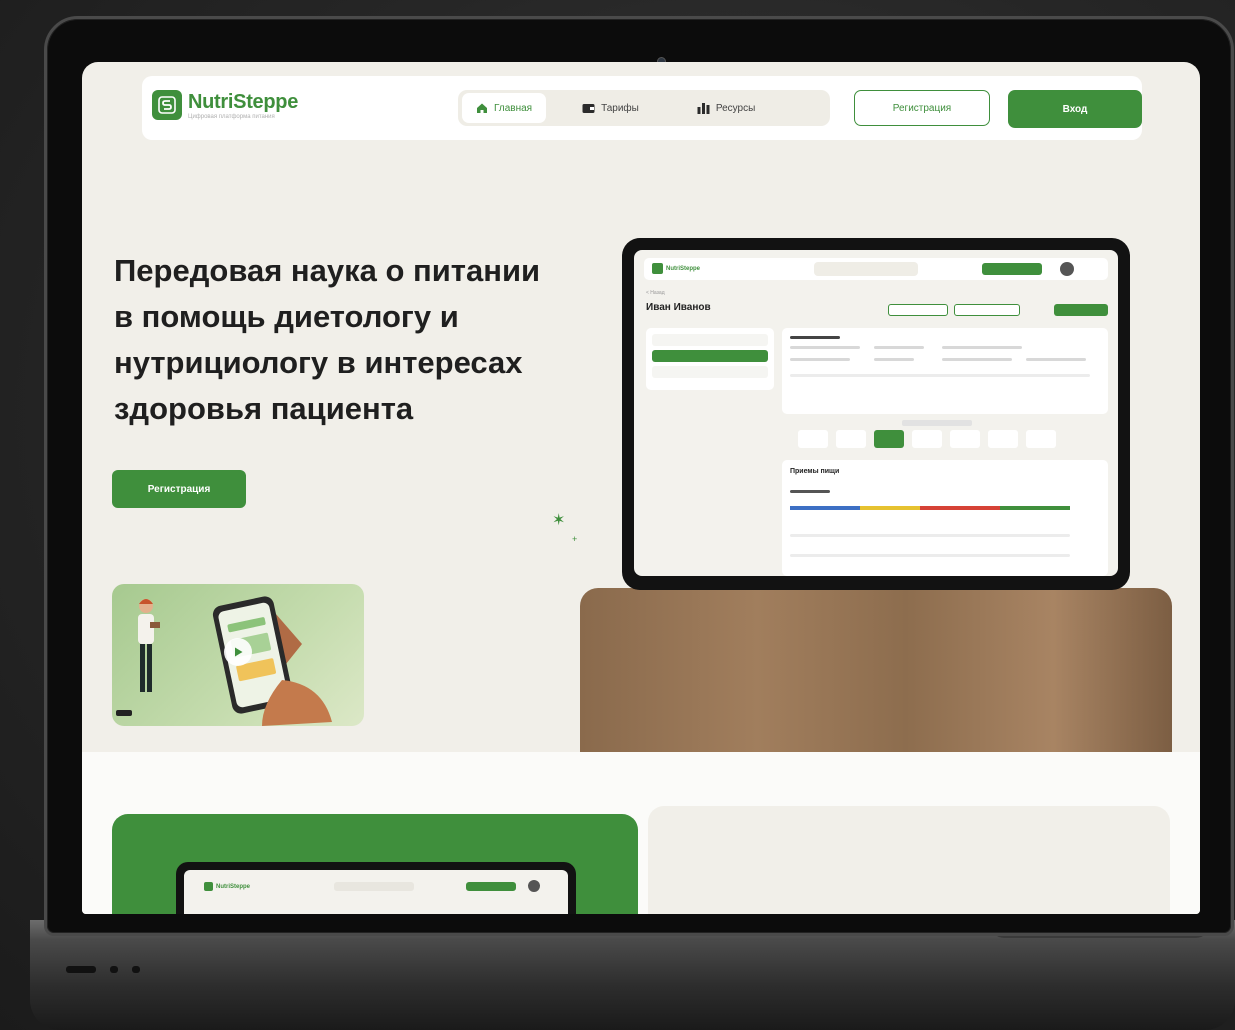  Describe the element at coordinates (937, 423) in the screenshot. I see `date-label` at that location.